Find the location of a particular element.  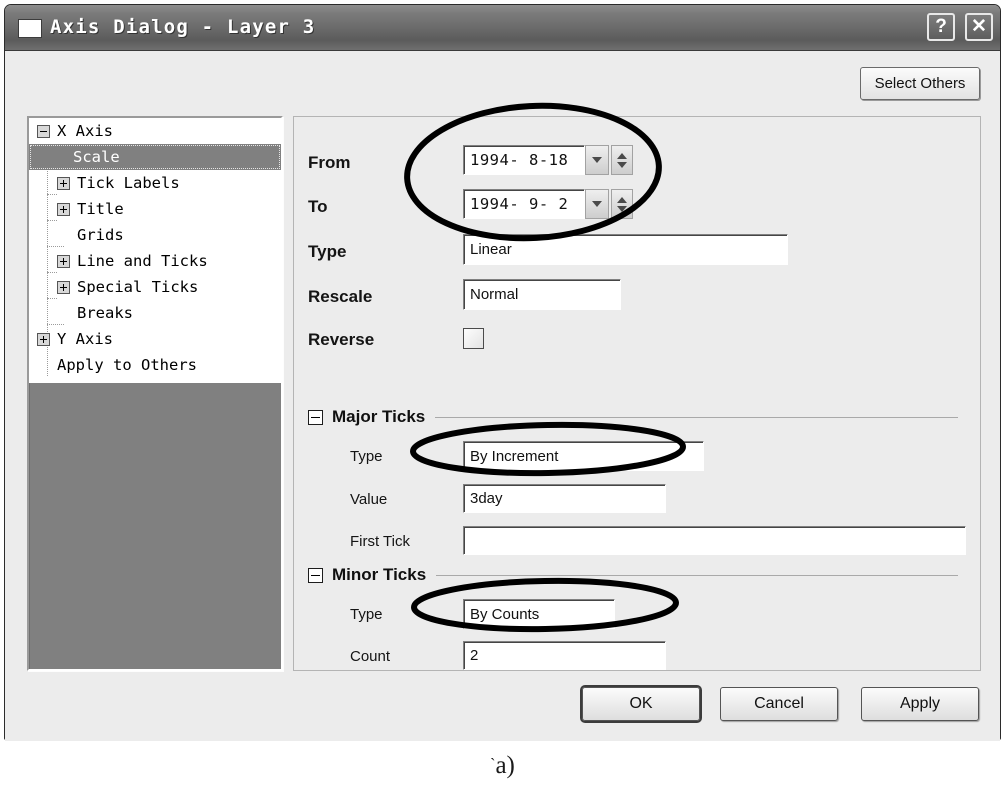

minor-ticks-title: Minor Ticks is located at coordinates (379, 574).